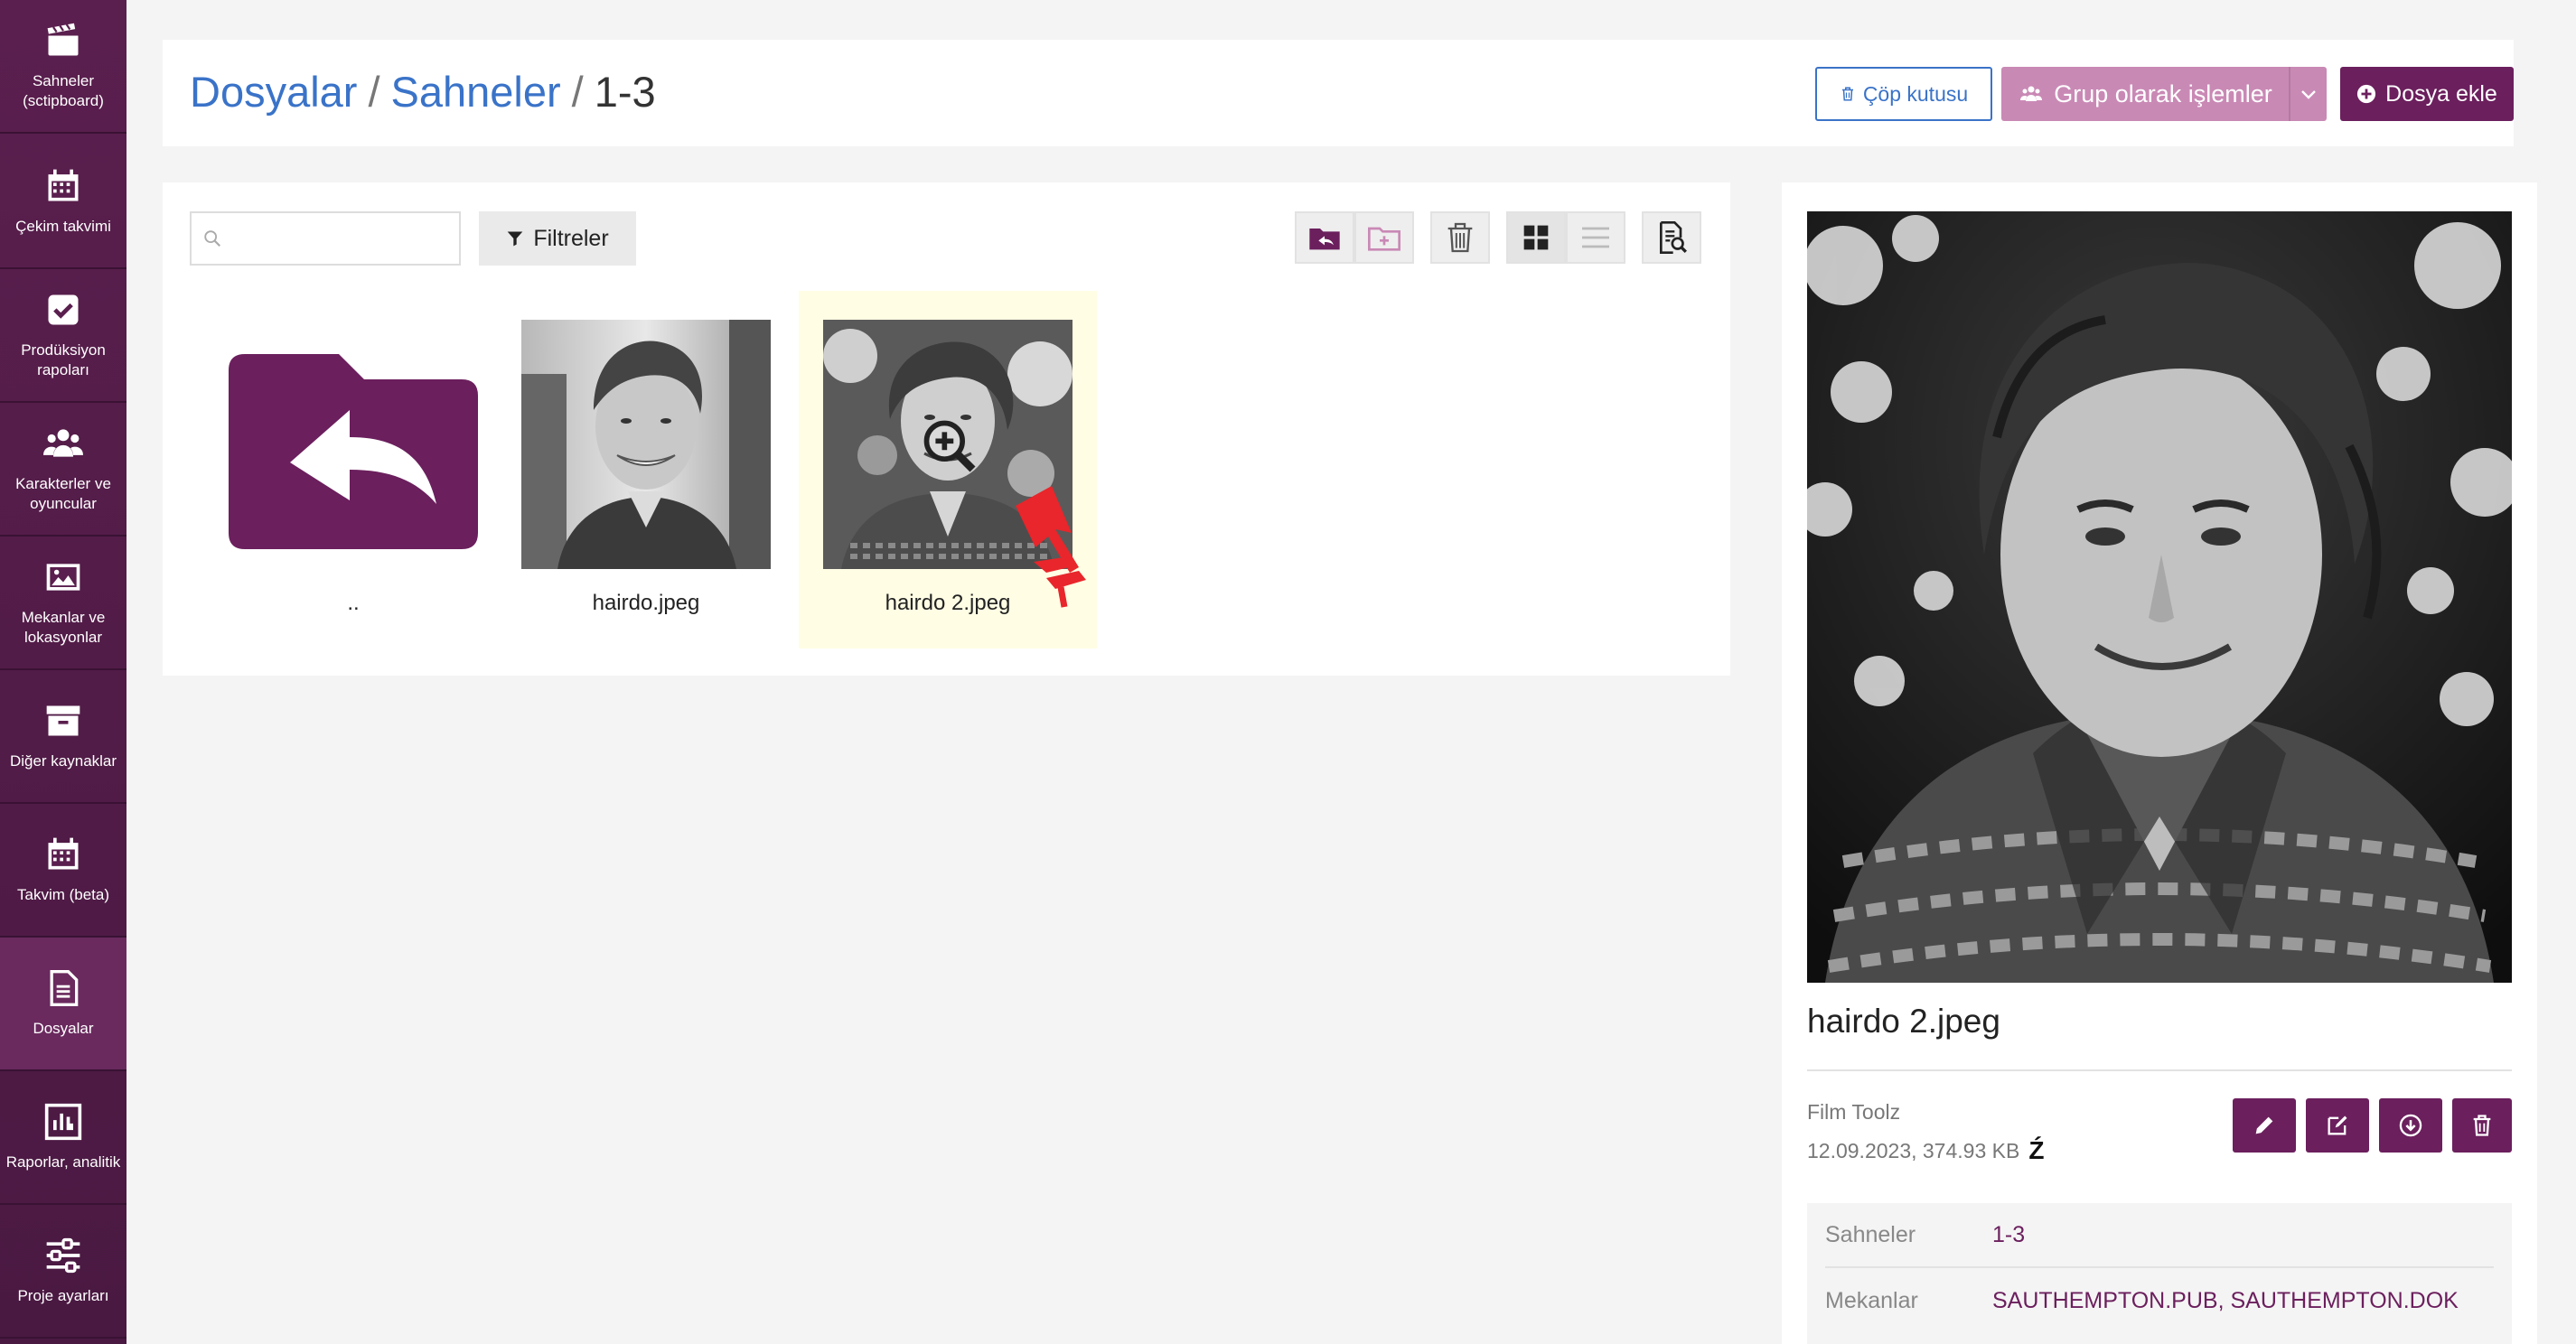  I want to click on sidebar-item-files: Dosyalar, so click(63, 1004).